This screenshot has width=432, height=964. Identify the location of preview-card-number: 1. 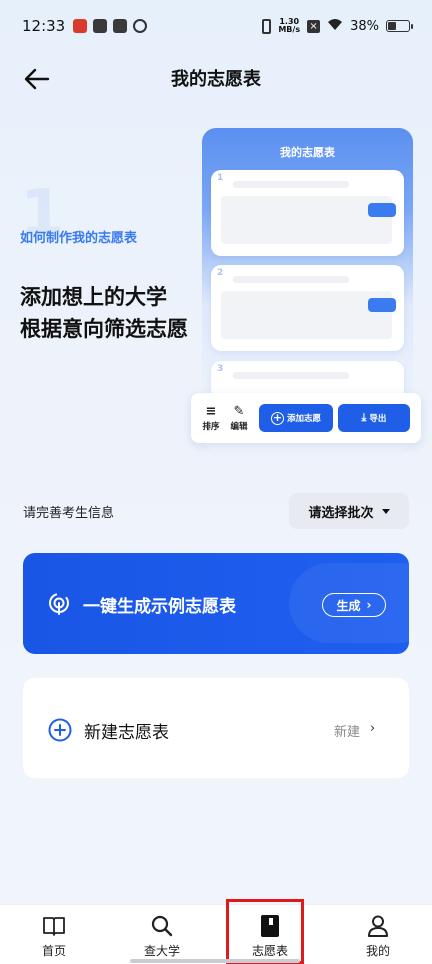
(220, 178).